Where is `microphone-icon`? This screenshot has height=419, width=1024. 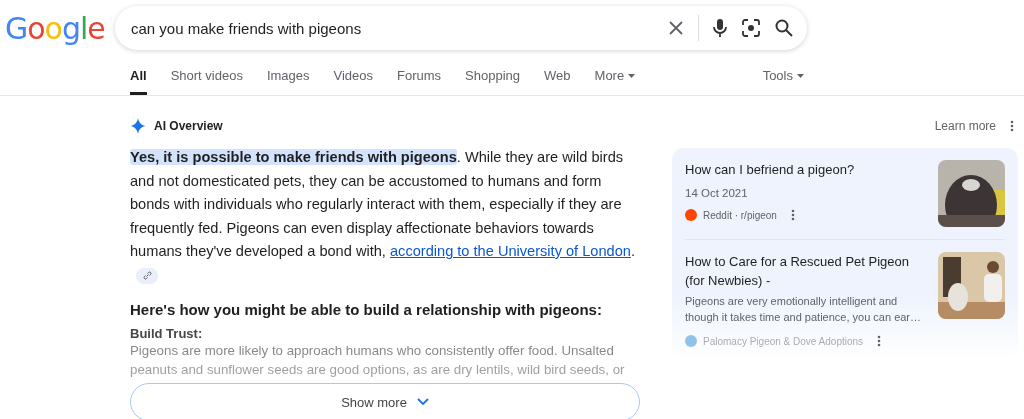 microphone-icon is located at coordinates (720, 28).